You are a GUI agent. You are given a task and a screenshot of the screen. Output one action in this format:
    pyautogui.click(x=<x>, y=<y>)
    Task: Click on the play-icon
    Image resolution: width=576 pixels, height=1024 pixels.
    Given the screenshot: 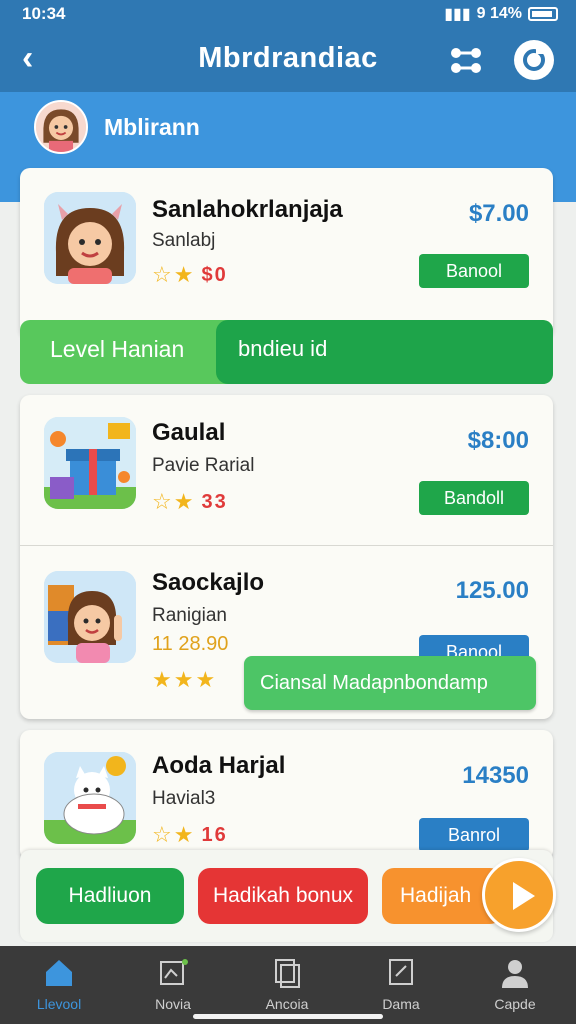 What is the action you would take?
    pyautogui.click(x=519, y=895)
    